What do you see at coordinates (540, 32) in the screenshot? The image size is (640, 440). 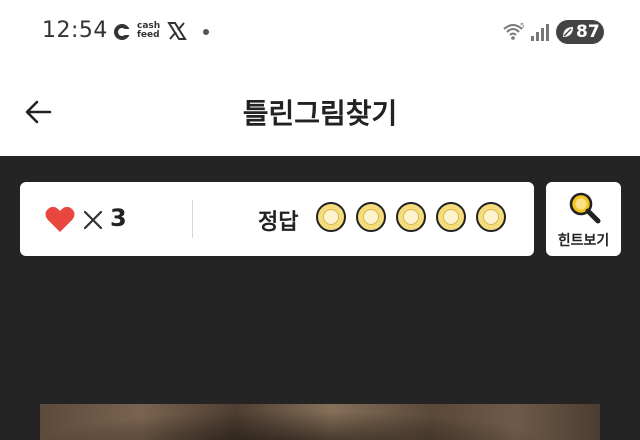 I see `signal-icon` at bounding box center [540, 32].